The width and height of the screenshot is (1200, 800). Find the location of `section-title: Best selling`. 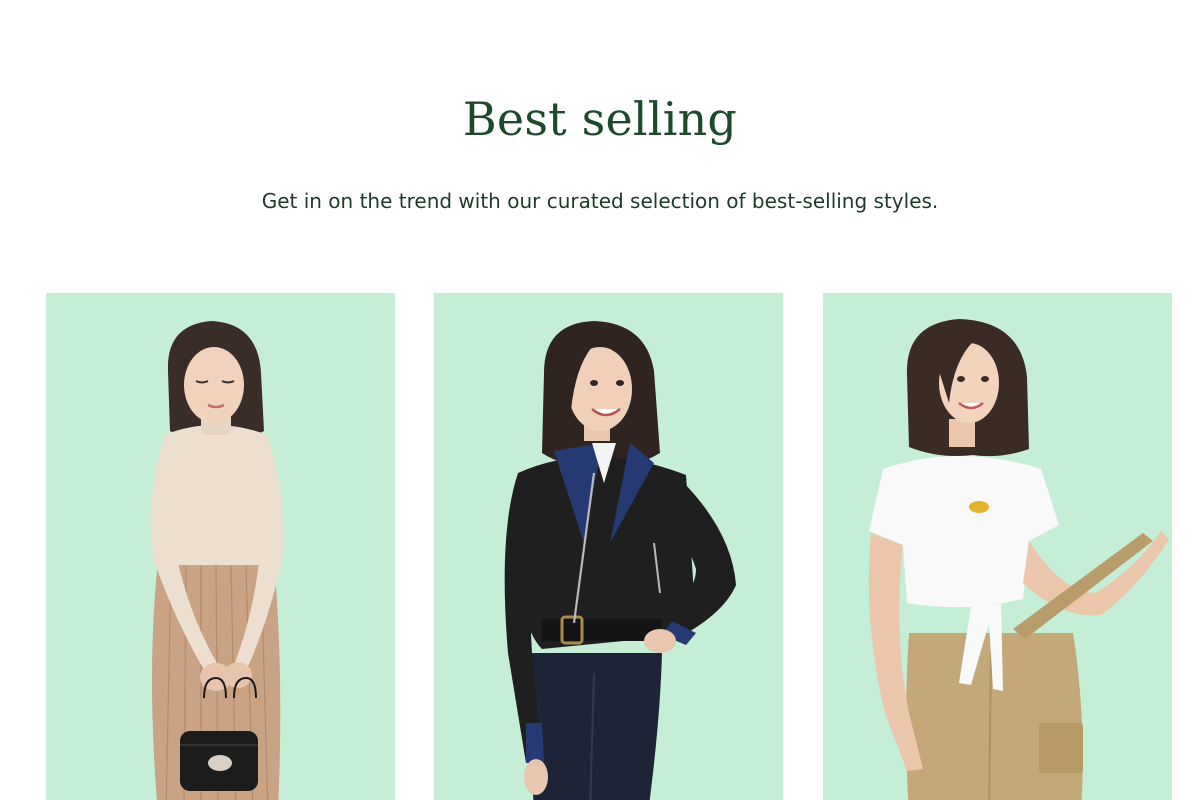

section-title: Best selling is located at coordinates (600, 119).